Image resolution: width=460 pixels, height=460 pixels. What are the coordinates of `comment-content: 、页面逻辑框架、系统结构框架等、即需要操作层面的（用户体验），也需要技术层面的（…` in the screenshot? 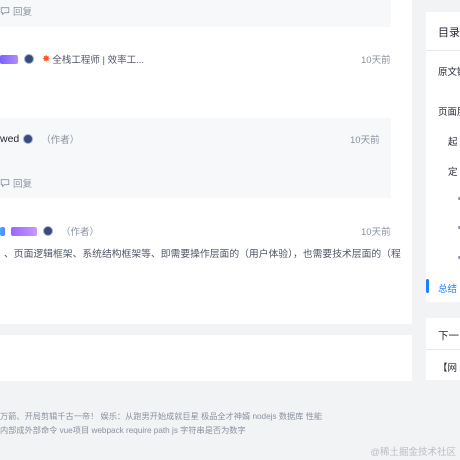 It's located at (202, 254).